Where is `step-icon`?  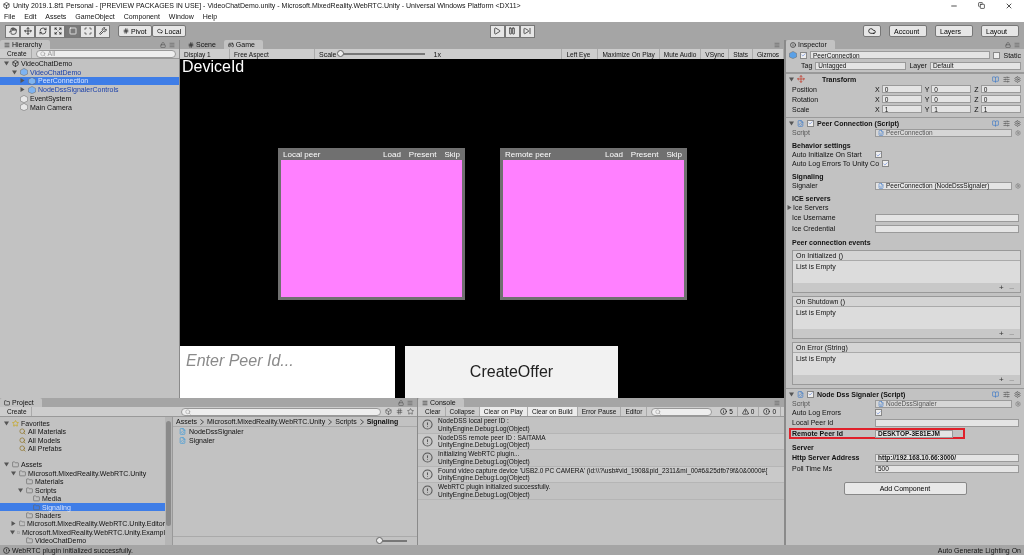
step-icon is located at coordinates (527, 31).